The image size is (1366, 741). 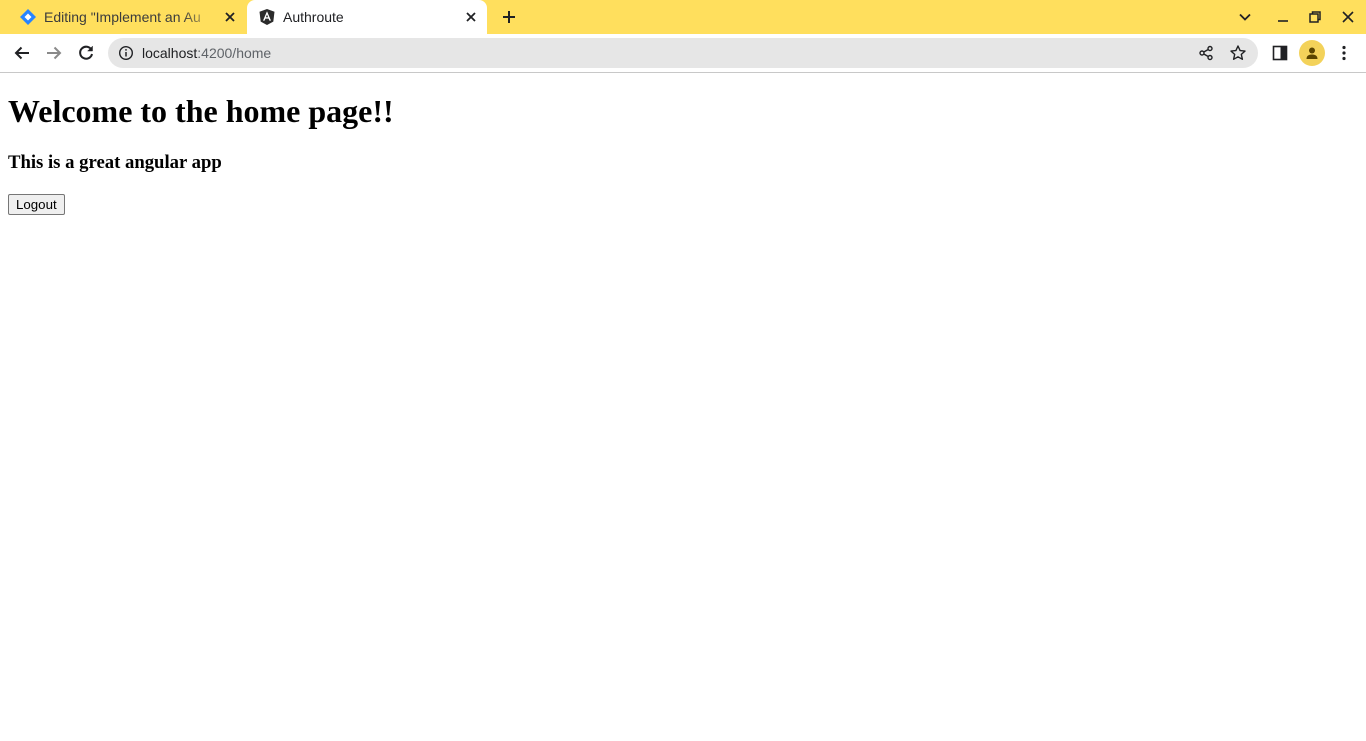 What do you see at coordinates (1312, 53) in the screenshot?
I see `profile-avatar-icon` at bounding box center [1312, 53].